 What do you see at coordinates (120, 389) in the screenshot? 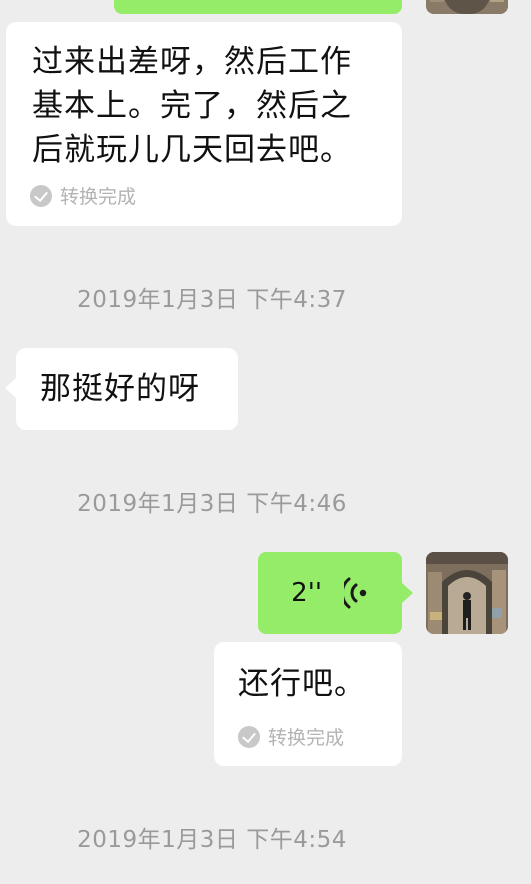
I see `message-text: 那挺好的呀` at bounding box center [120, 389].